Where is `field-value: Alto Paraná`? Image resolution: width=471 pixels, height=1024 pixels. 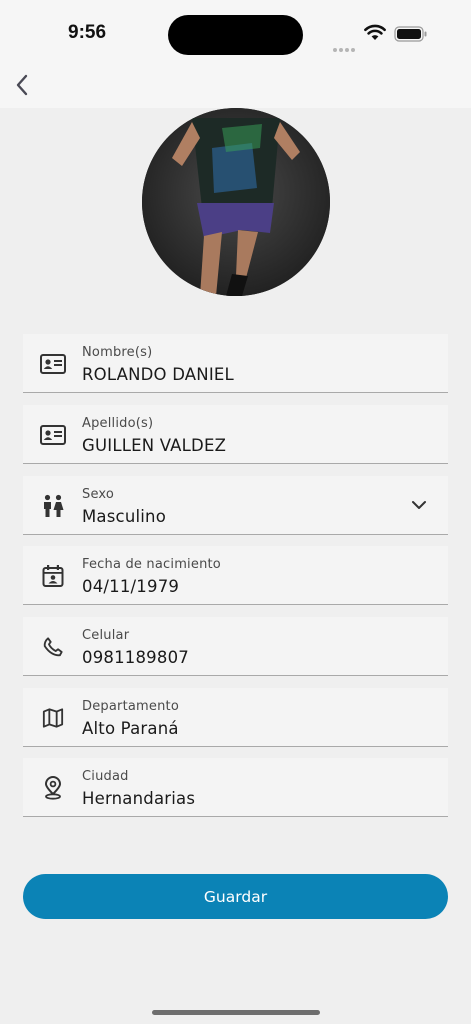
field-value: Alto Paraná is located at coordinates (130, 728).